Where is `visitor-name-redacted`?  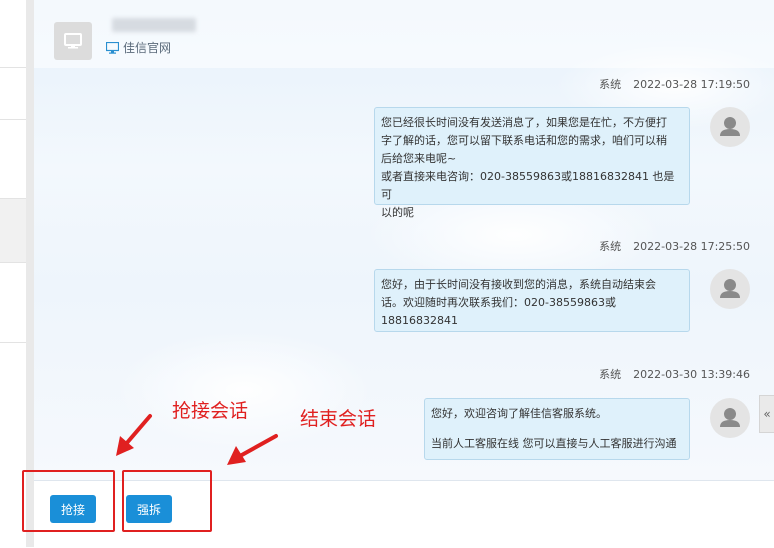 visitor-name-redacted is located at coordinates (154, 25).